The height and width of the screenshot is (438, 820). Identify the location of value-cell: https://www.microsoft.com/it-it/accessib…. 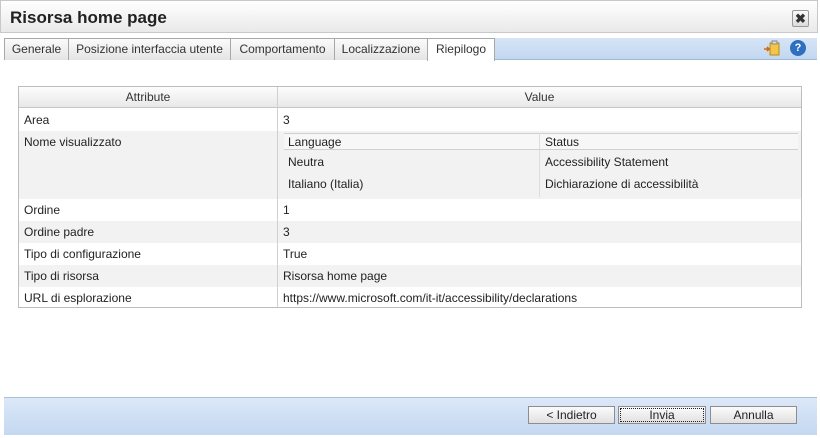
(430, 298).